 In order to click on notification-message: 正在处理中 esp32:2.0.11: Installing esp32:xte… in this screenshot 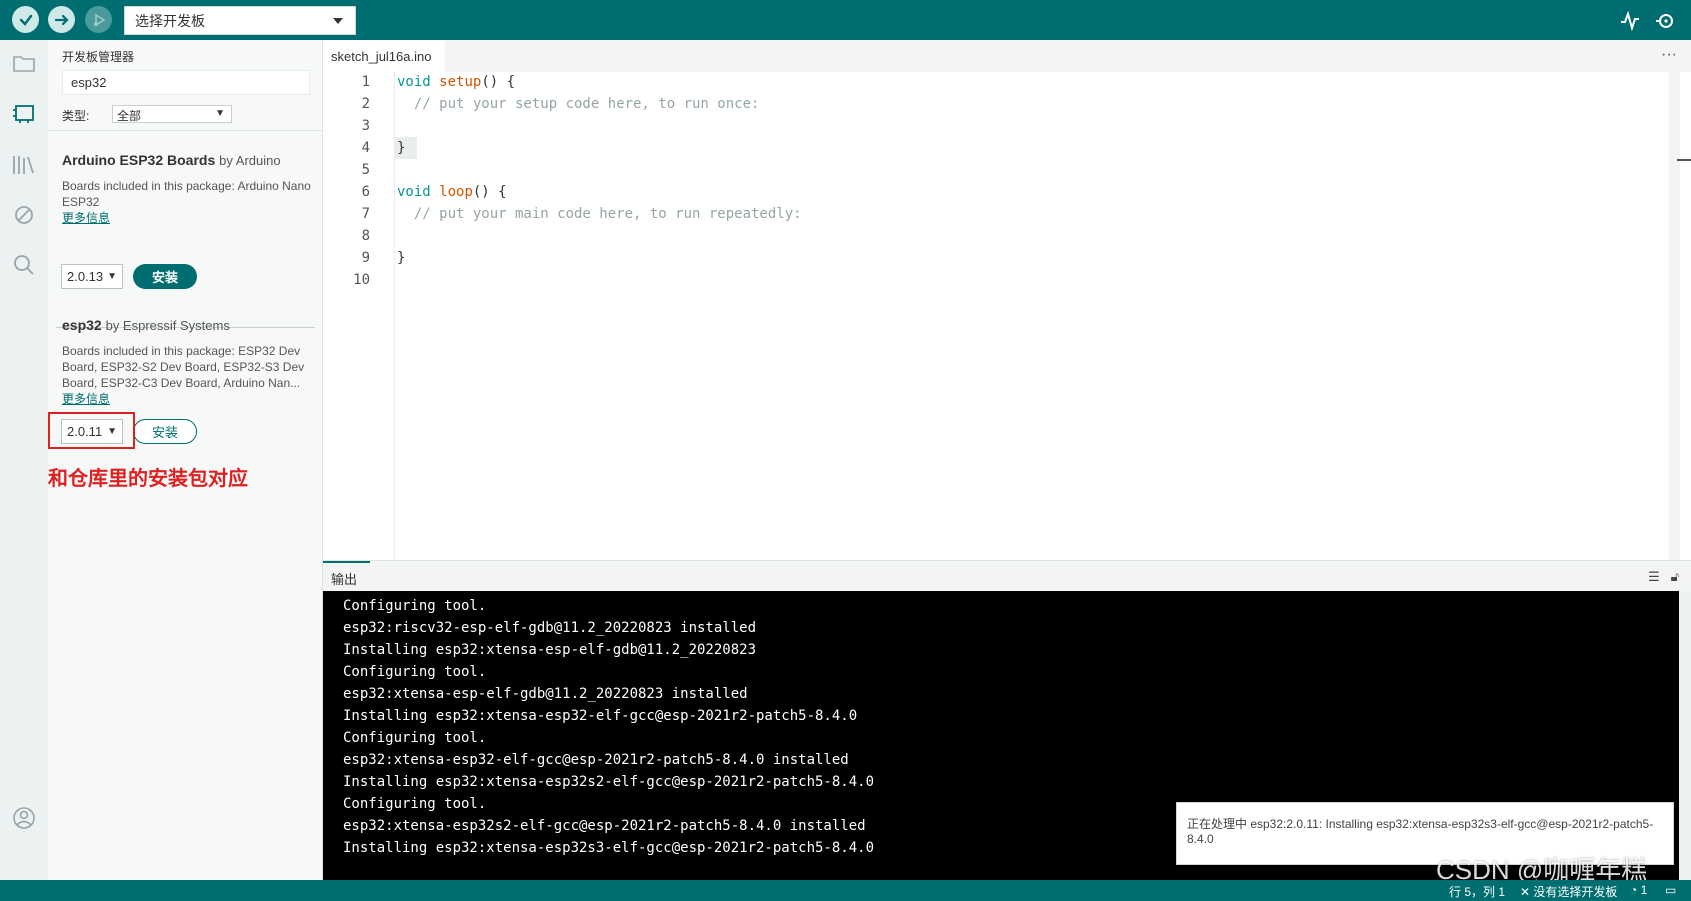, I will do `click(1420, 831)`.